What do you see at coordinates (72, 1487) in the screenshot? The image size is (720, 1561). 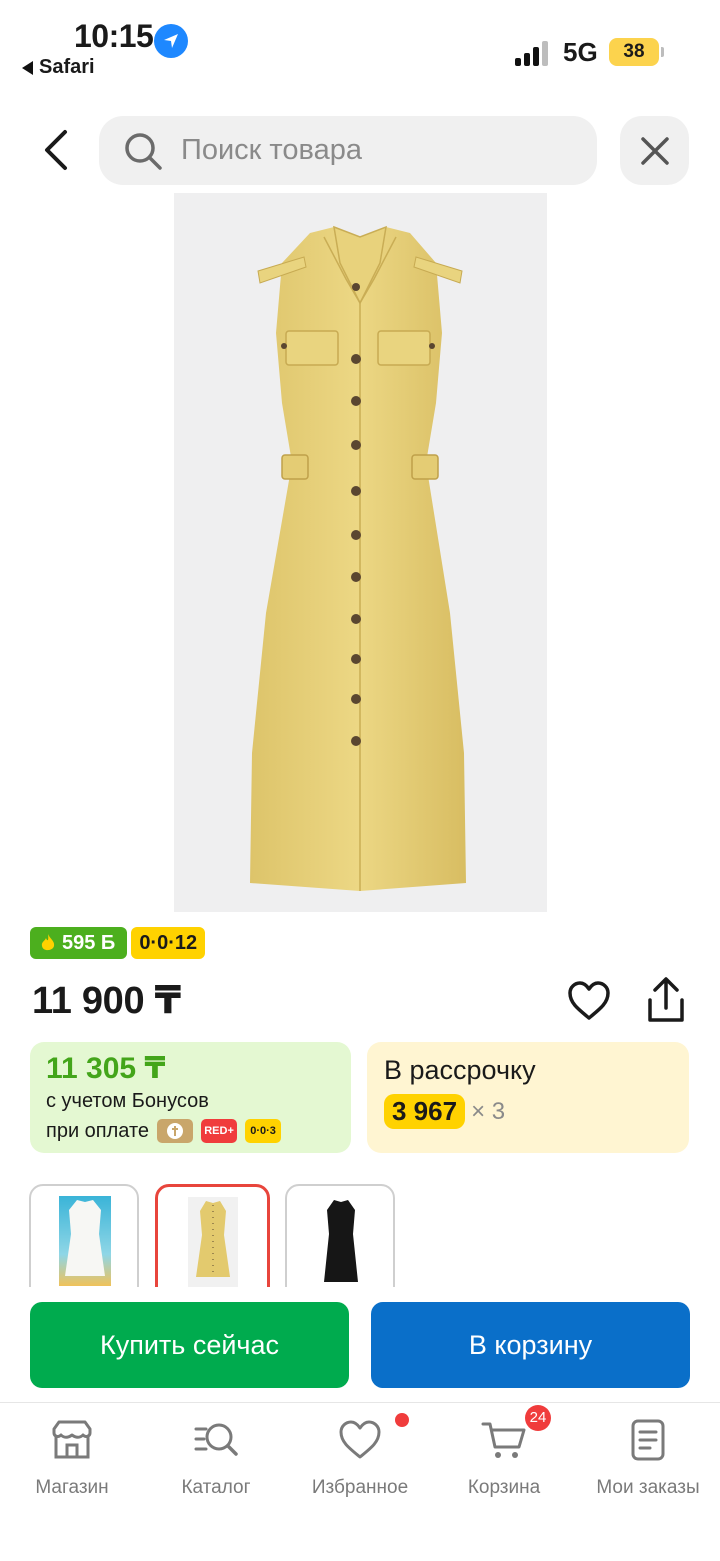 I see `tab-label: Магазин` at bounding box center [72, 1487].